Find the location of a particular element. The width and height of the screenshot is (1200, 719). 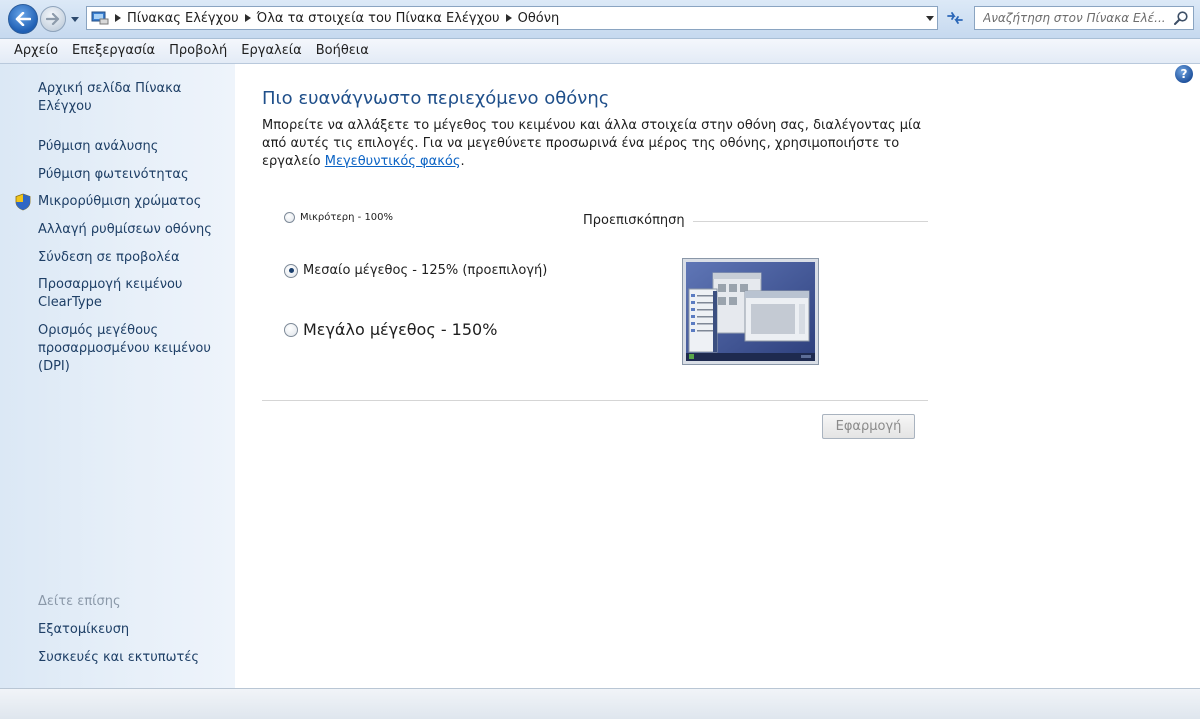

refresh-button is located at coordinates (955, 18).